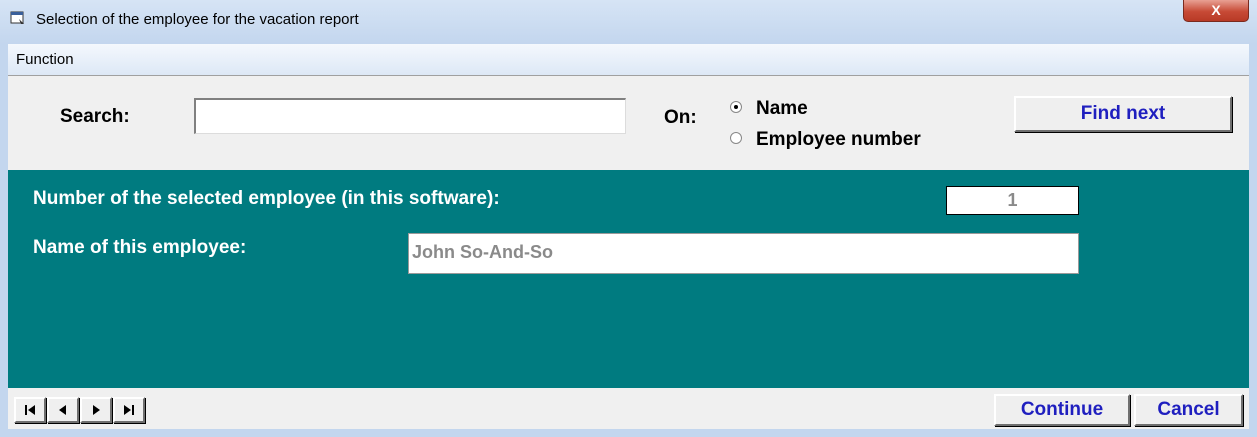 The image size is (1257, 437). What do you see at coordinates (1062, 410) in the screenshot?
I see `continue-button: Continue` at bounding box center [1062, 410].